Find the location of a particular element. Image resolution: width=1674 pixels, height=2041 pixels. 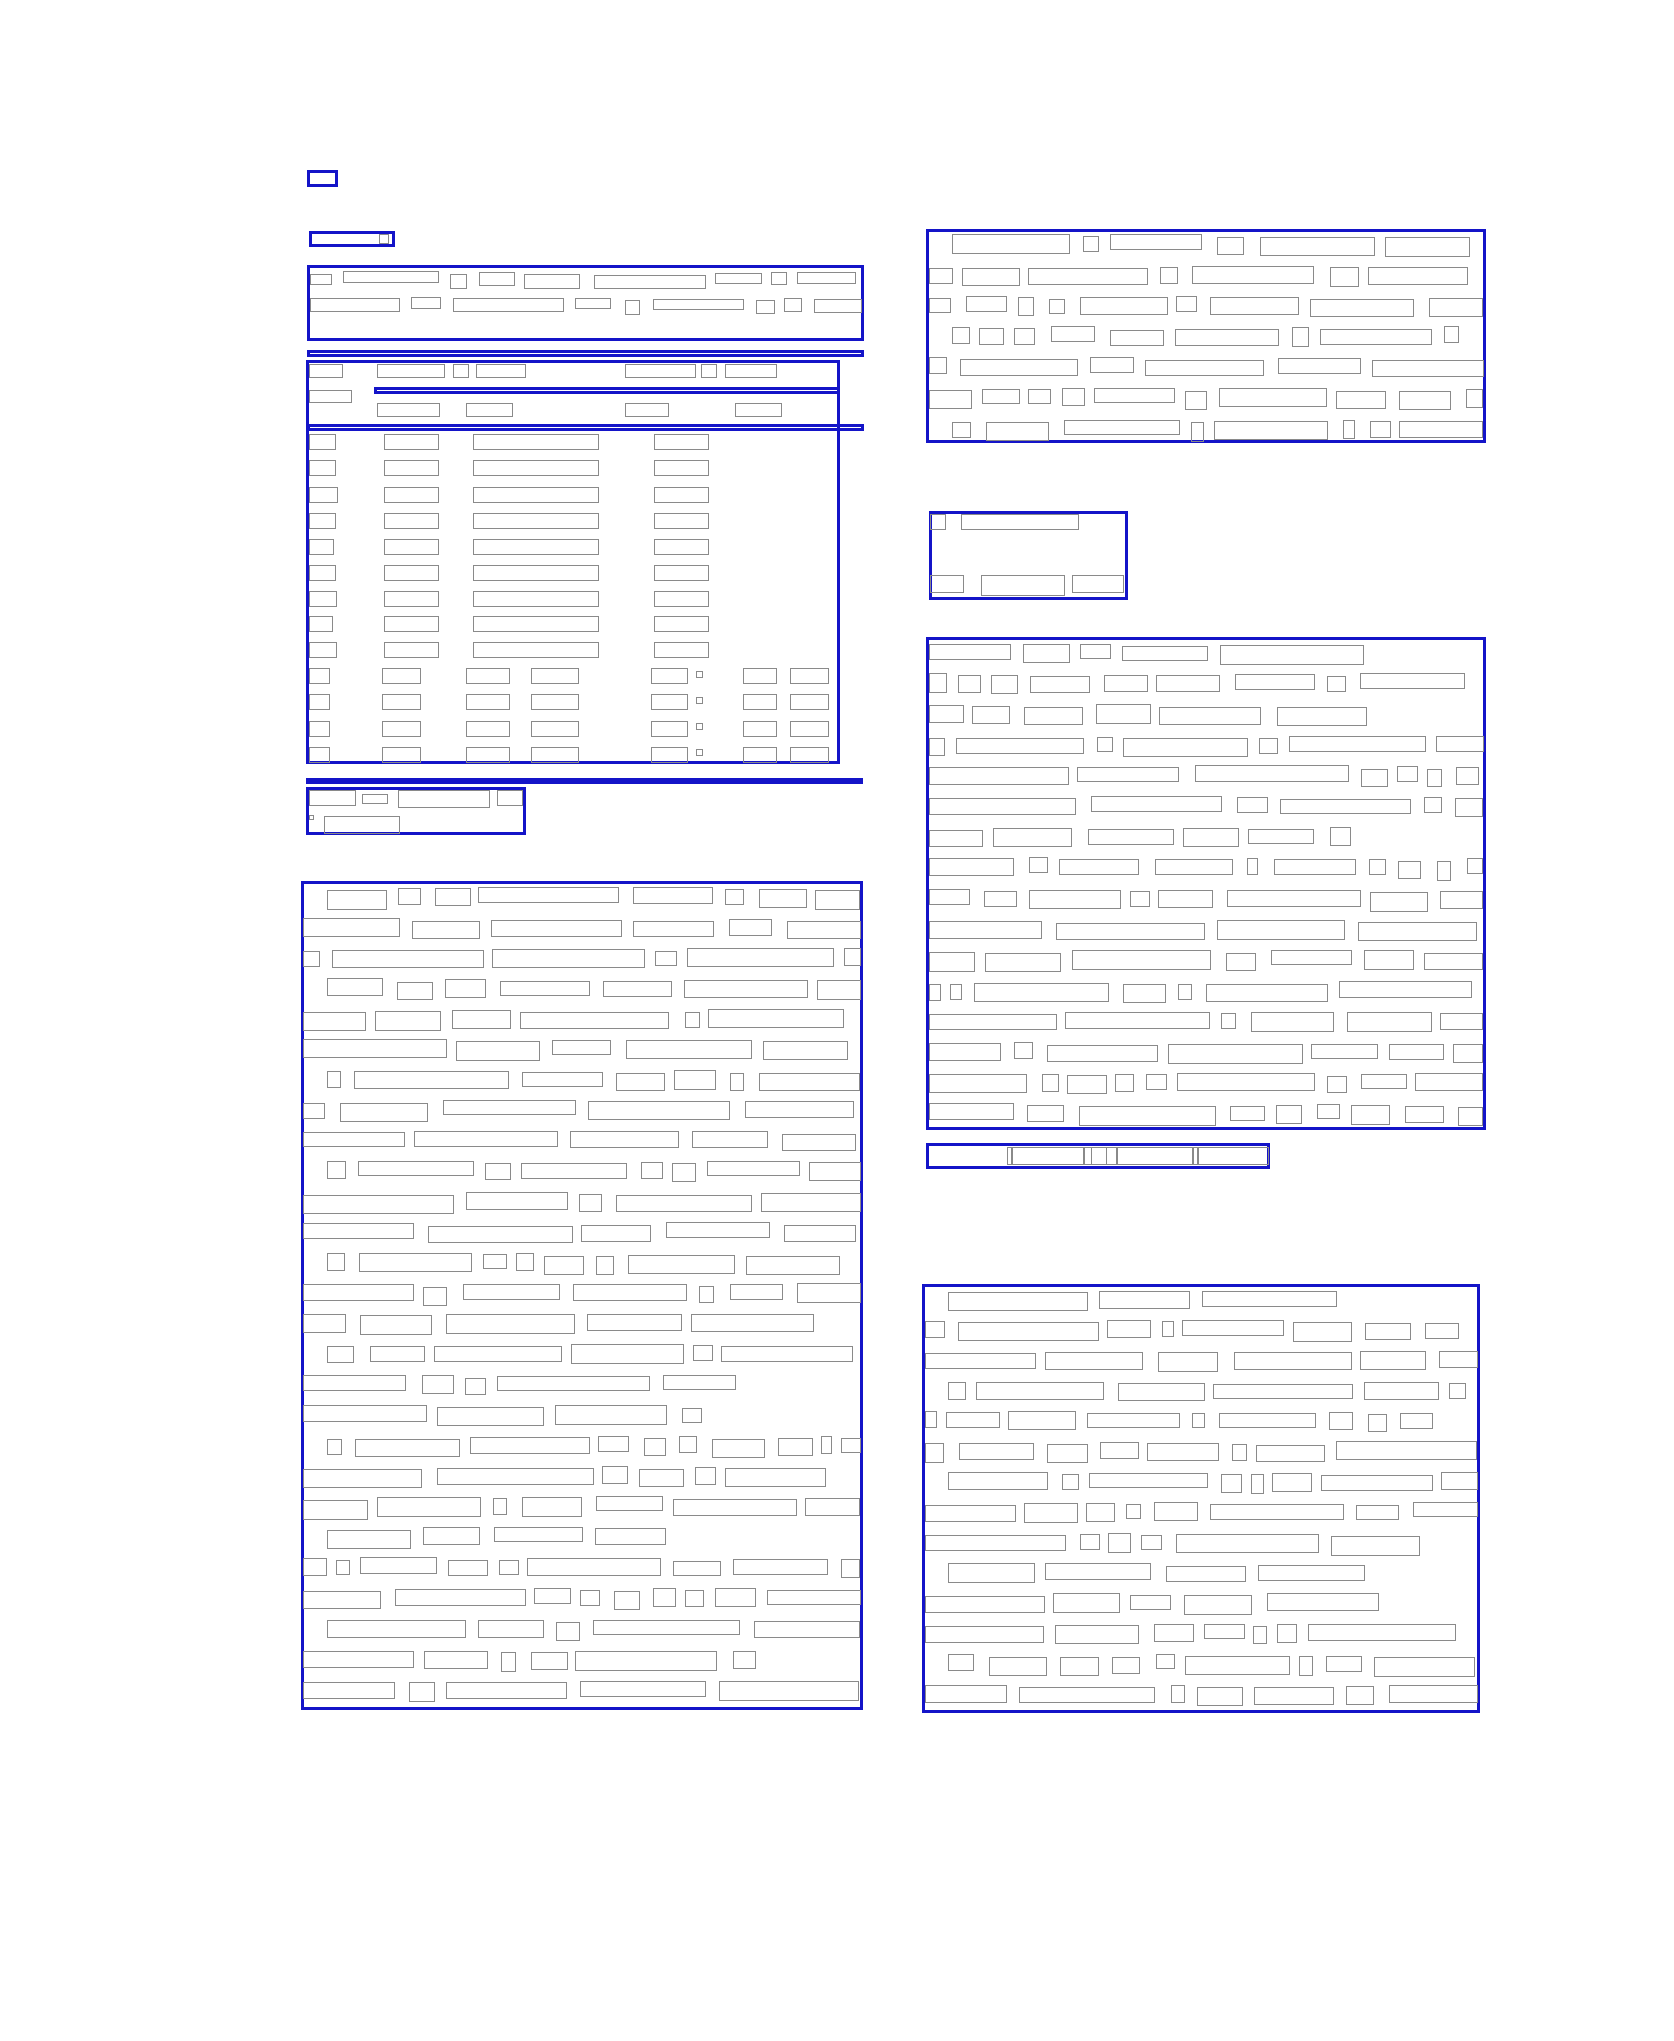

caption-token is located at coordinates (947, 584).